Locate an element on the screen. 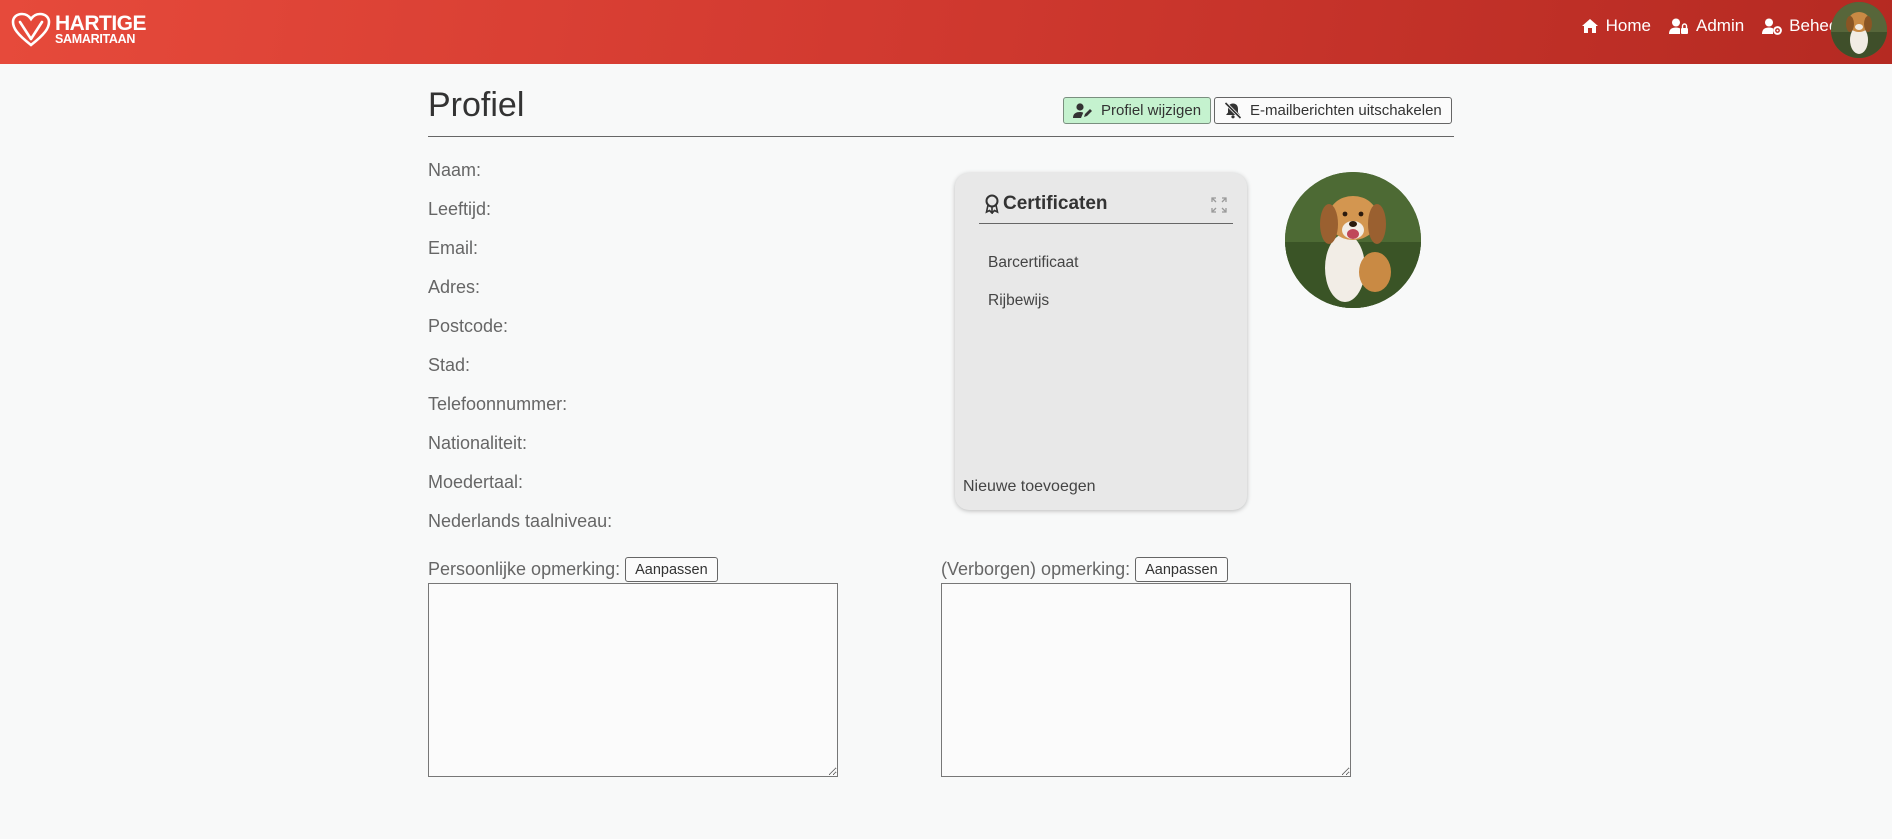  add-certificate-link: Nieuwe toevoegen is located at coordinates (1029, 487).